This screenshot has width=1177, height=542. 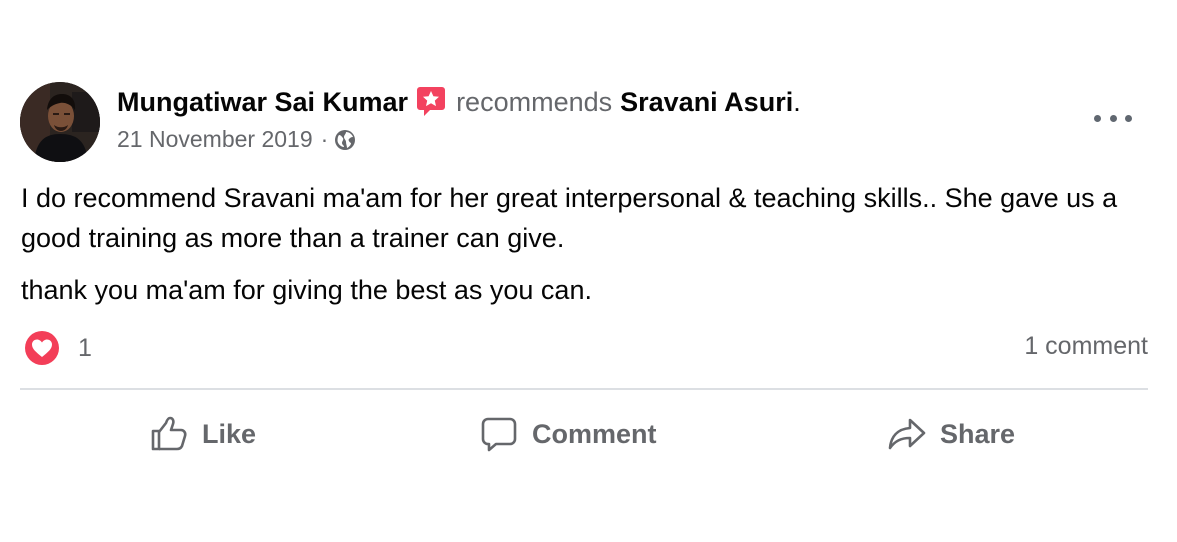 I want to click on comment-label: Comment, so click(x=594, y=433).